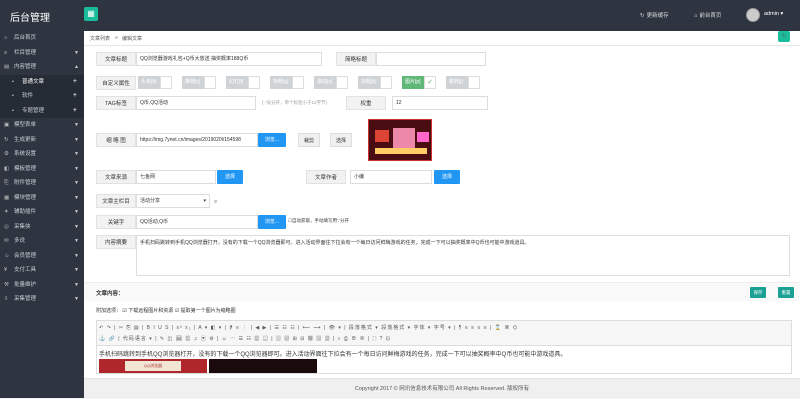 The height and width of the screenshot is (399, 800). Describe the element at coordinates (287, 82) in the screenshot. I see `attr-special: 特荐[a]` at that location.